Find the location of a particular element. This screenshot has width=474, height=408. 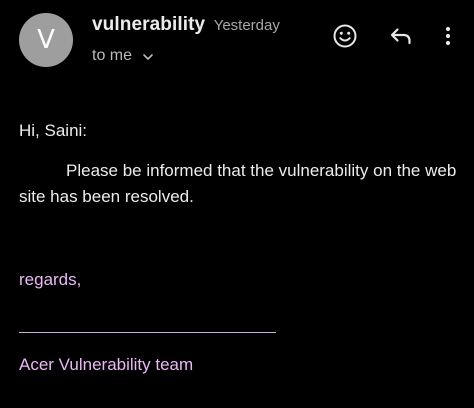

avatar: V is located at coordinates (46, 40).